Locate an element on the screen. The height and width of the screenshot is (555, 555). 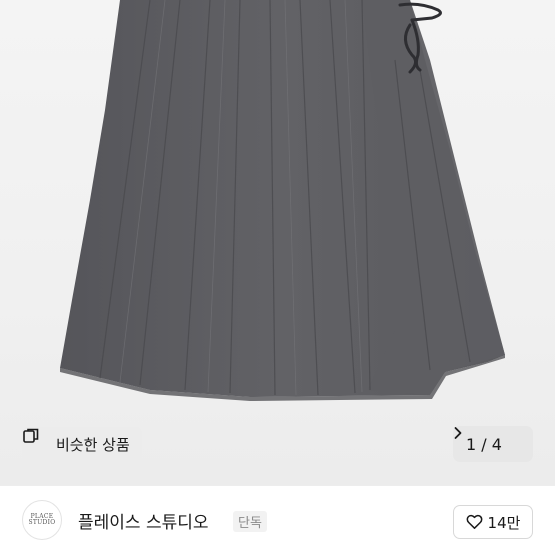
heart-outline-icon is located at coordinates (474, 522).